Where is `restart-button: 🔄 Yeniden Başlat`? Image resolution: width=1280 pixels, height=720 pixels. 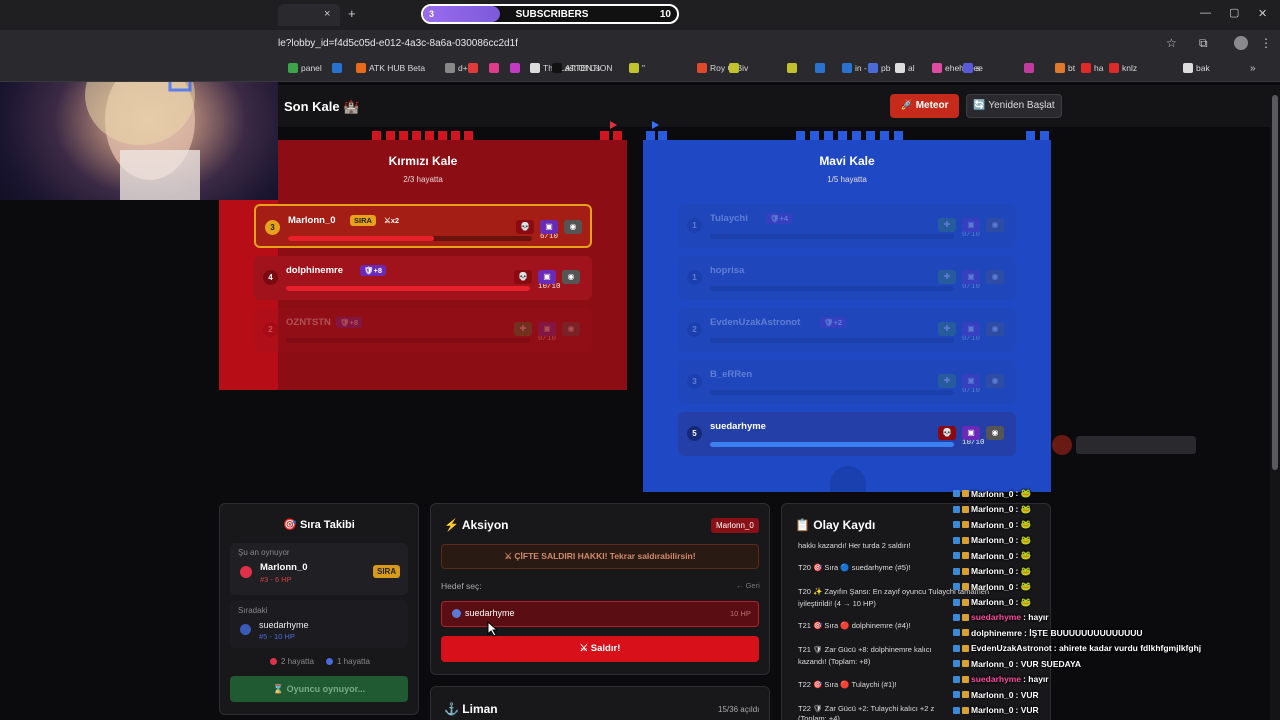
restart-button: 🔄 Yeniden Başlat is located at coordinates (1014, 106).